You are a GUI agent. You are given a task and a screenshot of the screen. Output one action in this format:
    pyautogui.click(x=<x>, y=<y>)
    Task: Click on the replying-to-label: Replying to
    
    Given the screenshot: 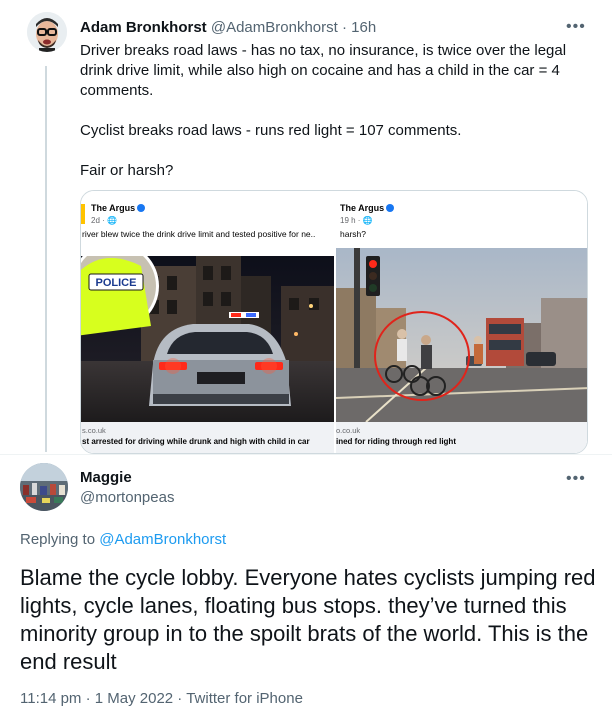 What is the action you would take?
    pyautogui.click(x=60, y=539)
    